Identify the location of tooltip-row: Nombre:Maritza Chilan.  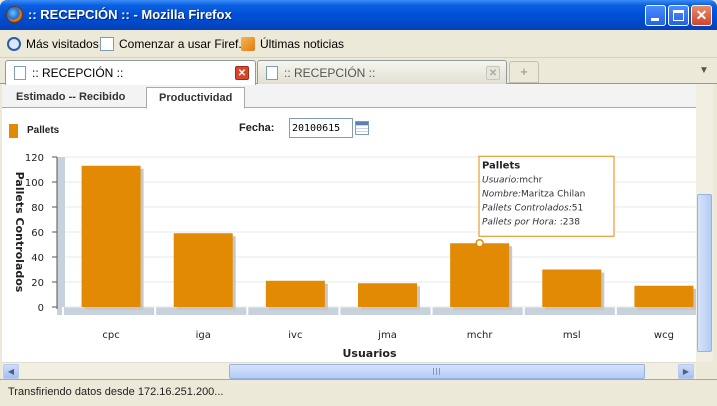
(533, 194).